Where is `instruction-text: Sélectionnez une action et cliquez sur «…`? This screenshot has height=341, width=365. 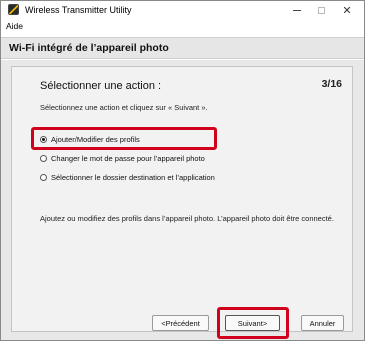 instruction-text: Sélectionnez une action et cliquez sur «… is located at coordinates (124, 107).